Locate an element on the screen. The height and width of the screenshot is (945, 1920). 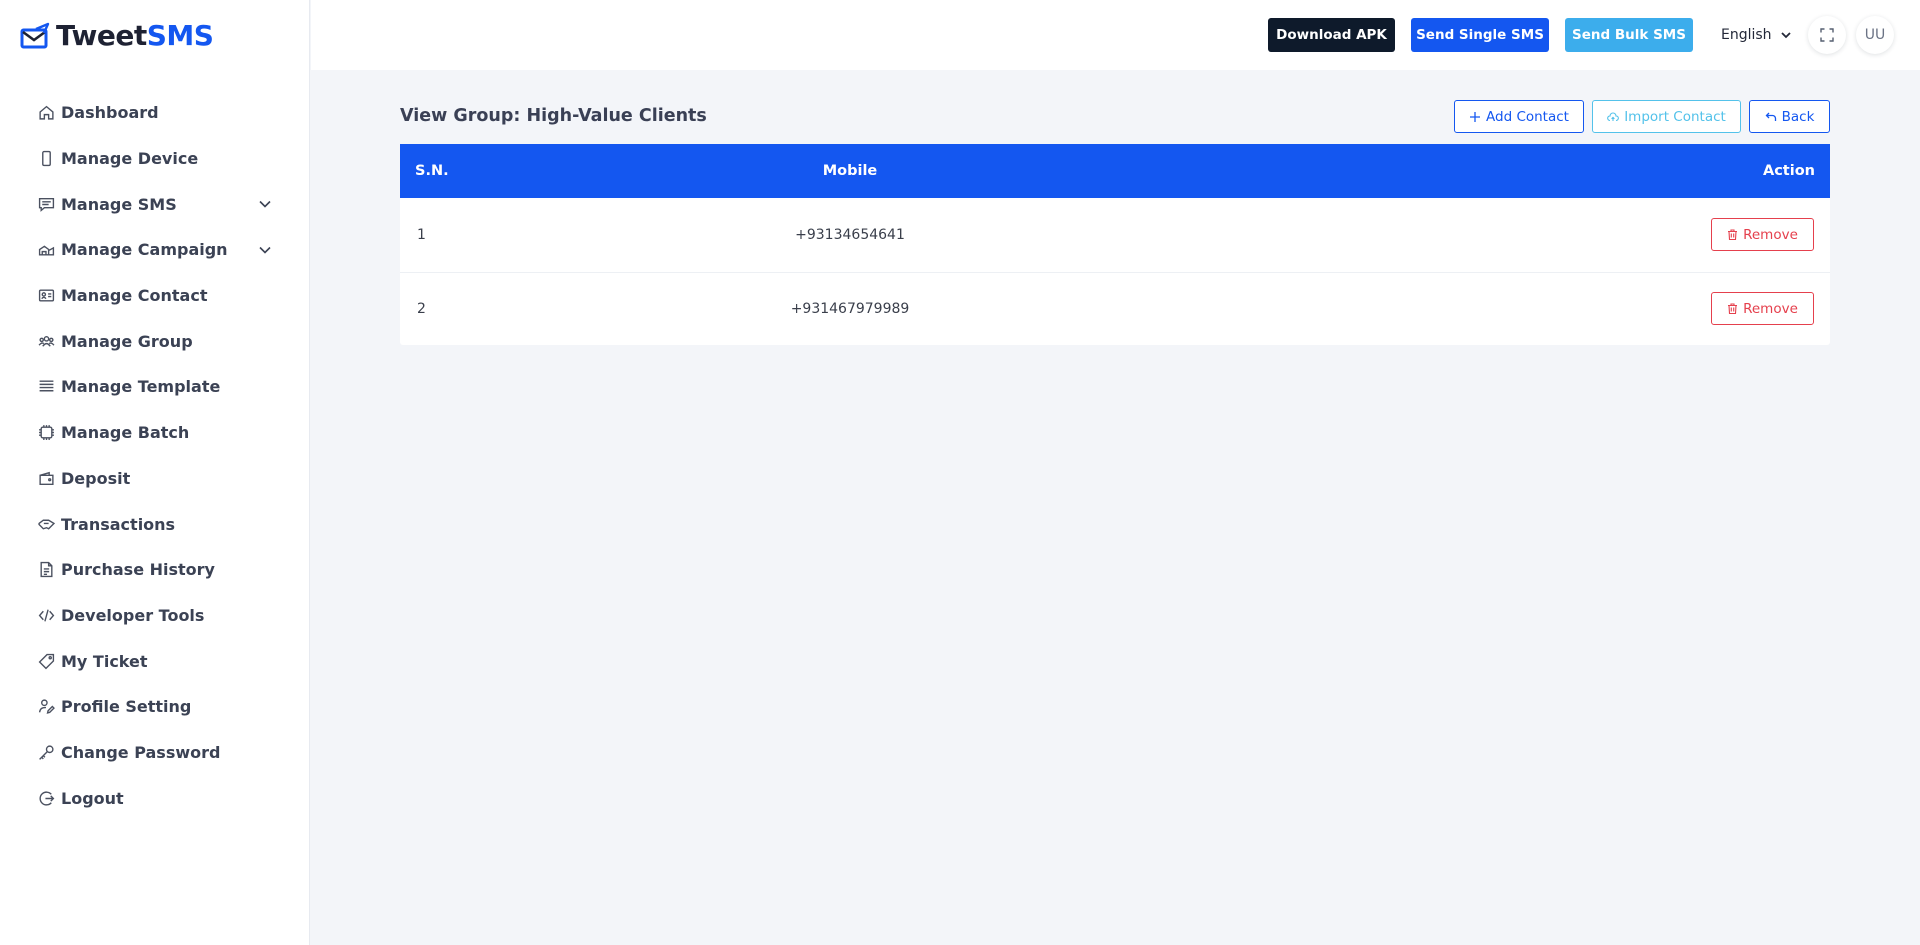
phone-icon is located at coordinates (46, 159).